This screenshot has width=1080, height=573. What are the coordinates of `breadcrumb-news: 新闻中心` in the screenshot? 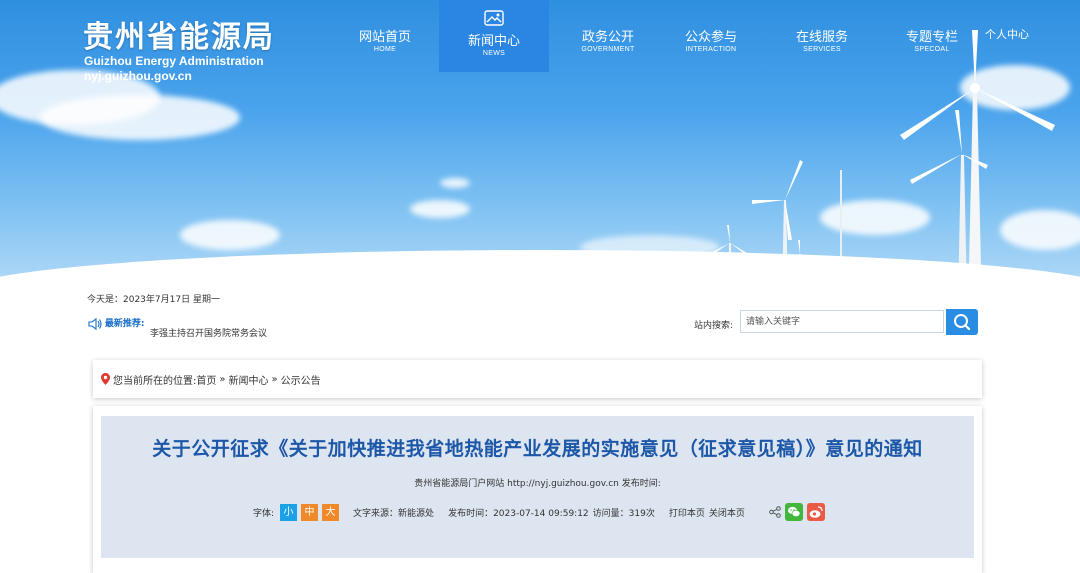 It's located at (249, 379).